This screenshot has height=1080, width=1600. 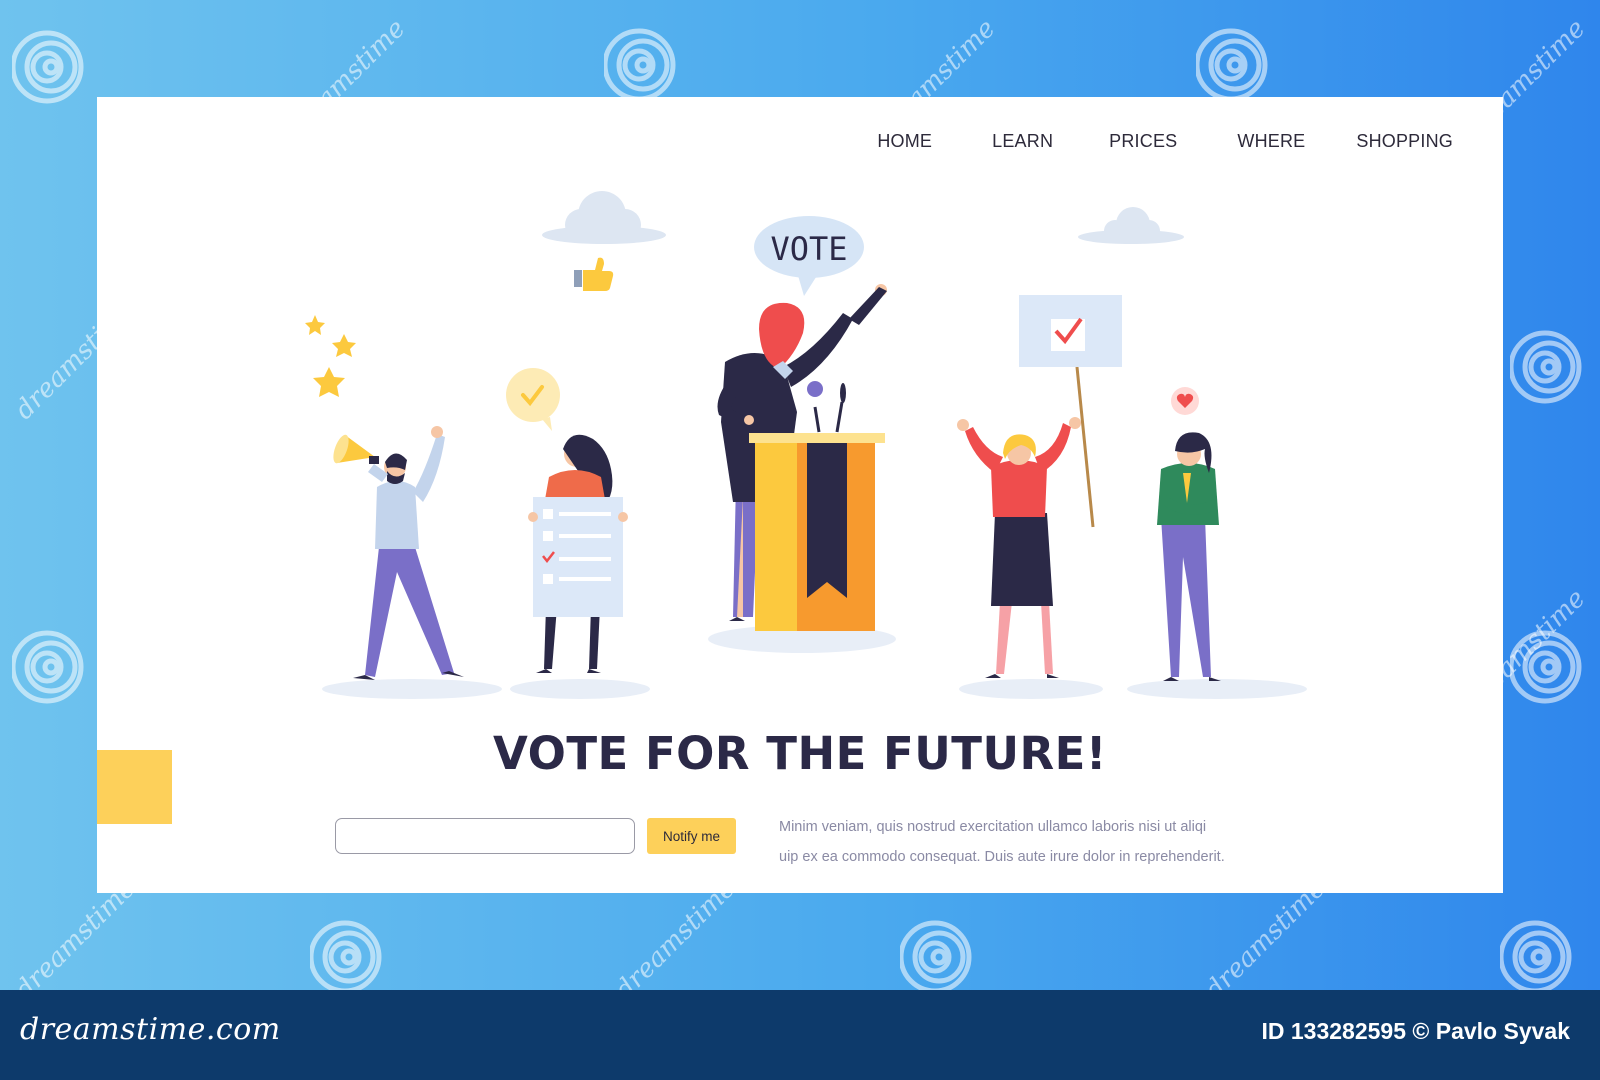 What do you see at coordinates (1415, 1031) in the screenshot?
I see `footer-image-id: ID 133282595 © Pavlo Syvak` at bounding box center [1415, 1031].